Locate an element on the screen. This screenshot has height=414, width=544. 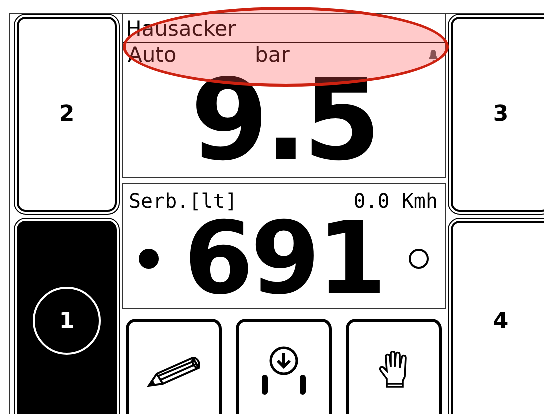
pressure-value: 9.5 is located at coordinates (284, 121).